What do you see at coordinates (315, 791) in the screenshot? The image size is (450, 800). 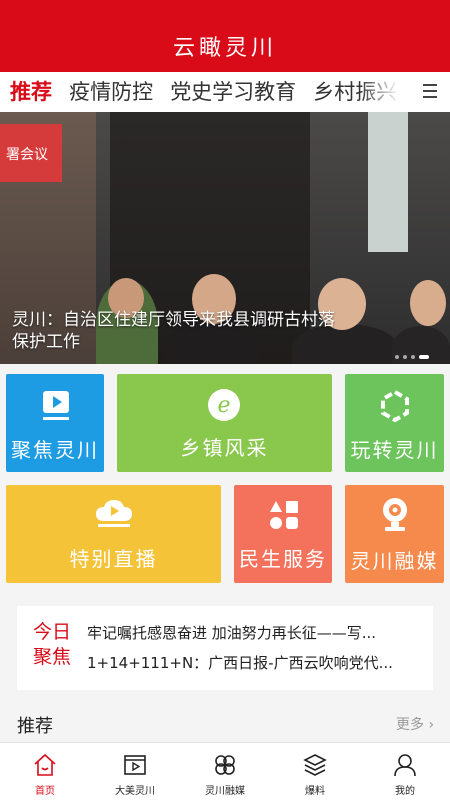 I see `nav-label: 爆料` at bounding box center [315, 791].